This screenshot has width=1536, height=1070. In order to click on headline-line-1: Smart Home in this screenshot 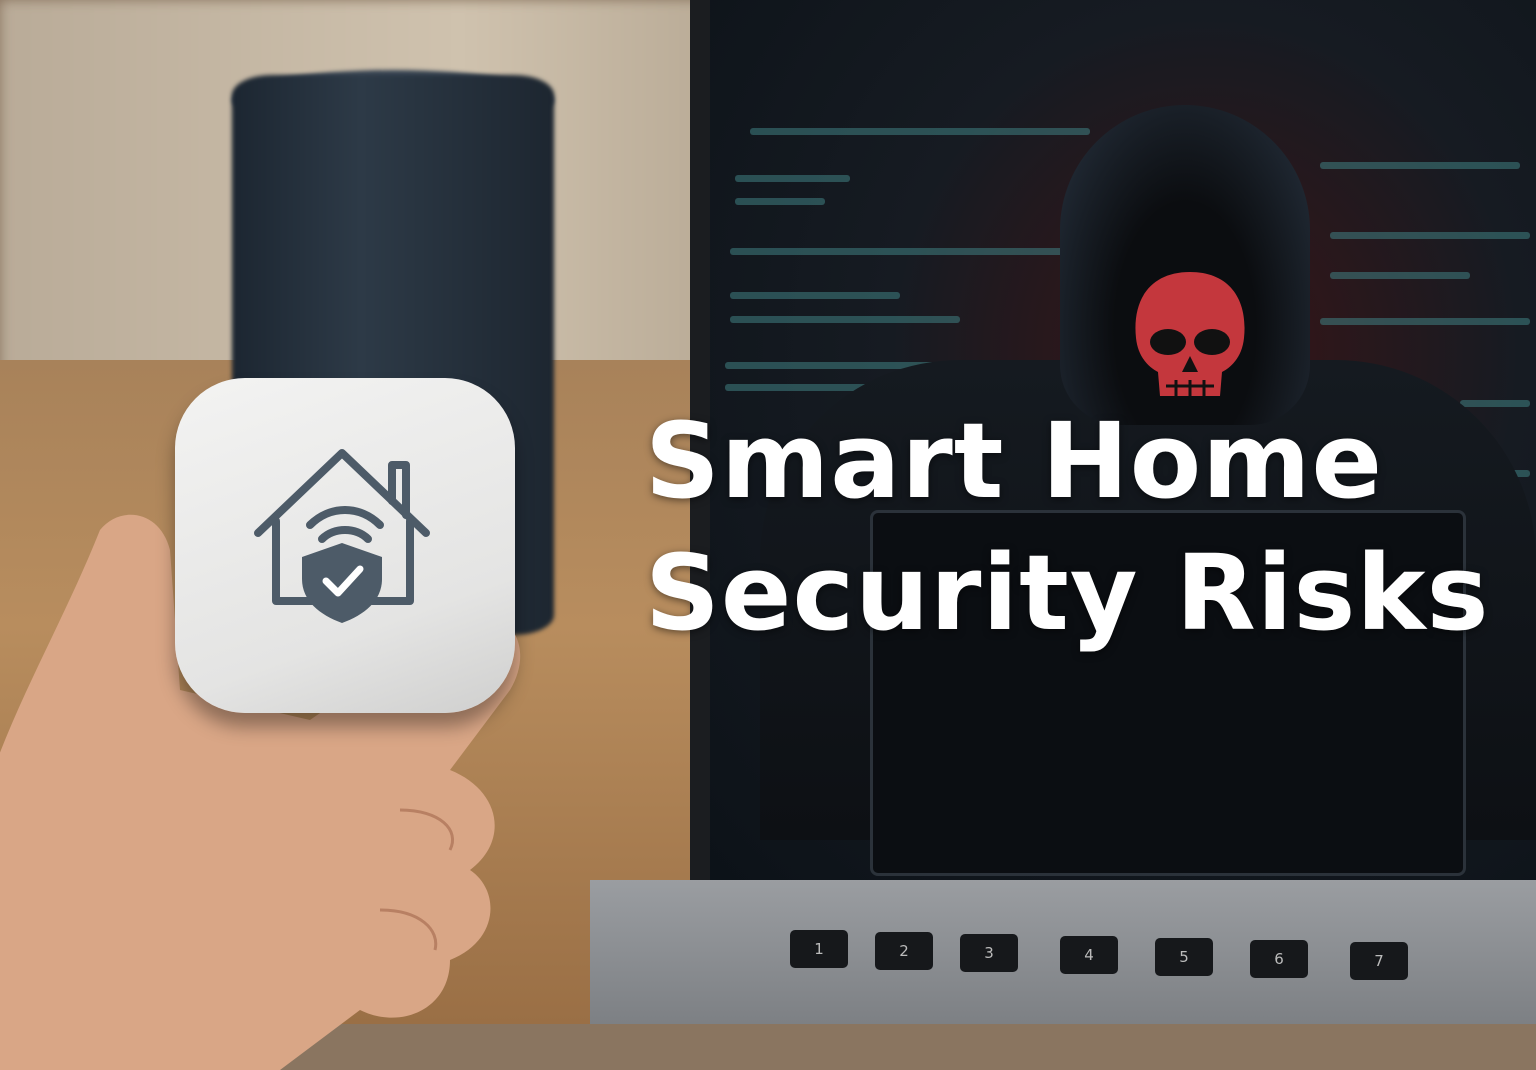, I will do `click(1014, 461)`.